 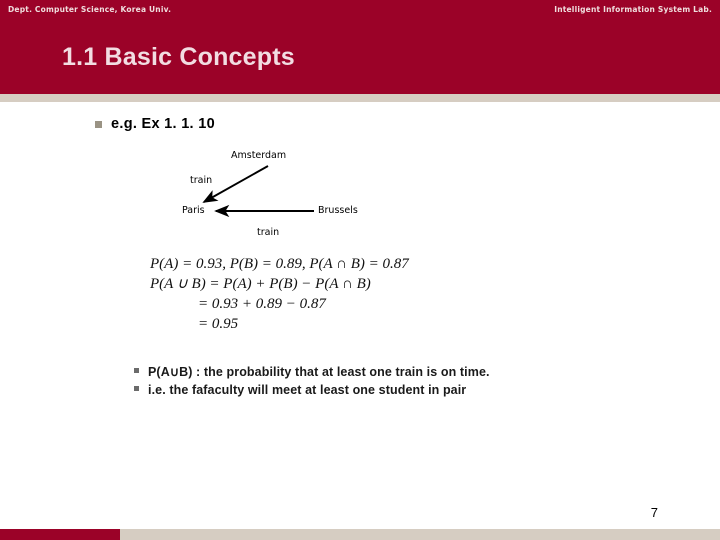 What do you see at coordinates (218, 324) in the screenshot?
I see `equation-line-result: = 0.95` at bounding box center [218, 324].